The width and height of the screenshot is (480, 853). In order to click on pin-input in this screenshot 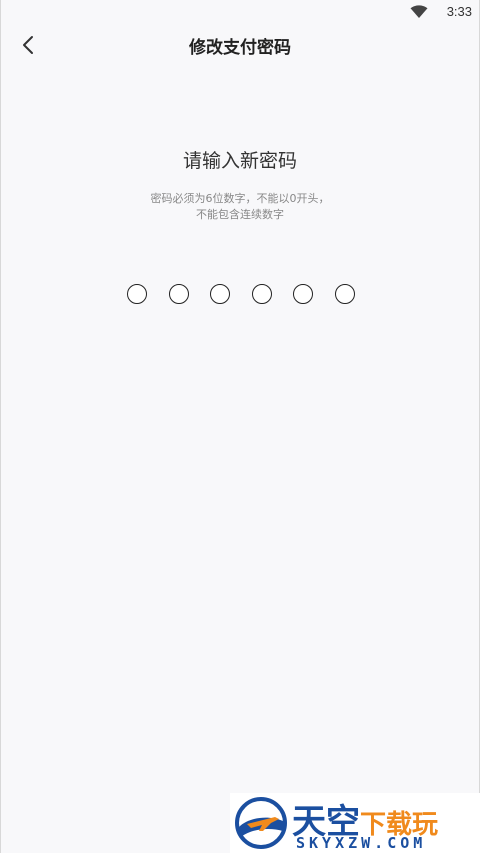, I will do `click(241, 296)`.